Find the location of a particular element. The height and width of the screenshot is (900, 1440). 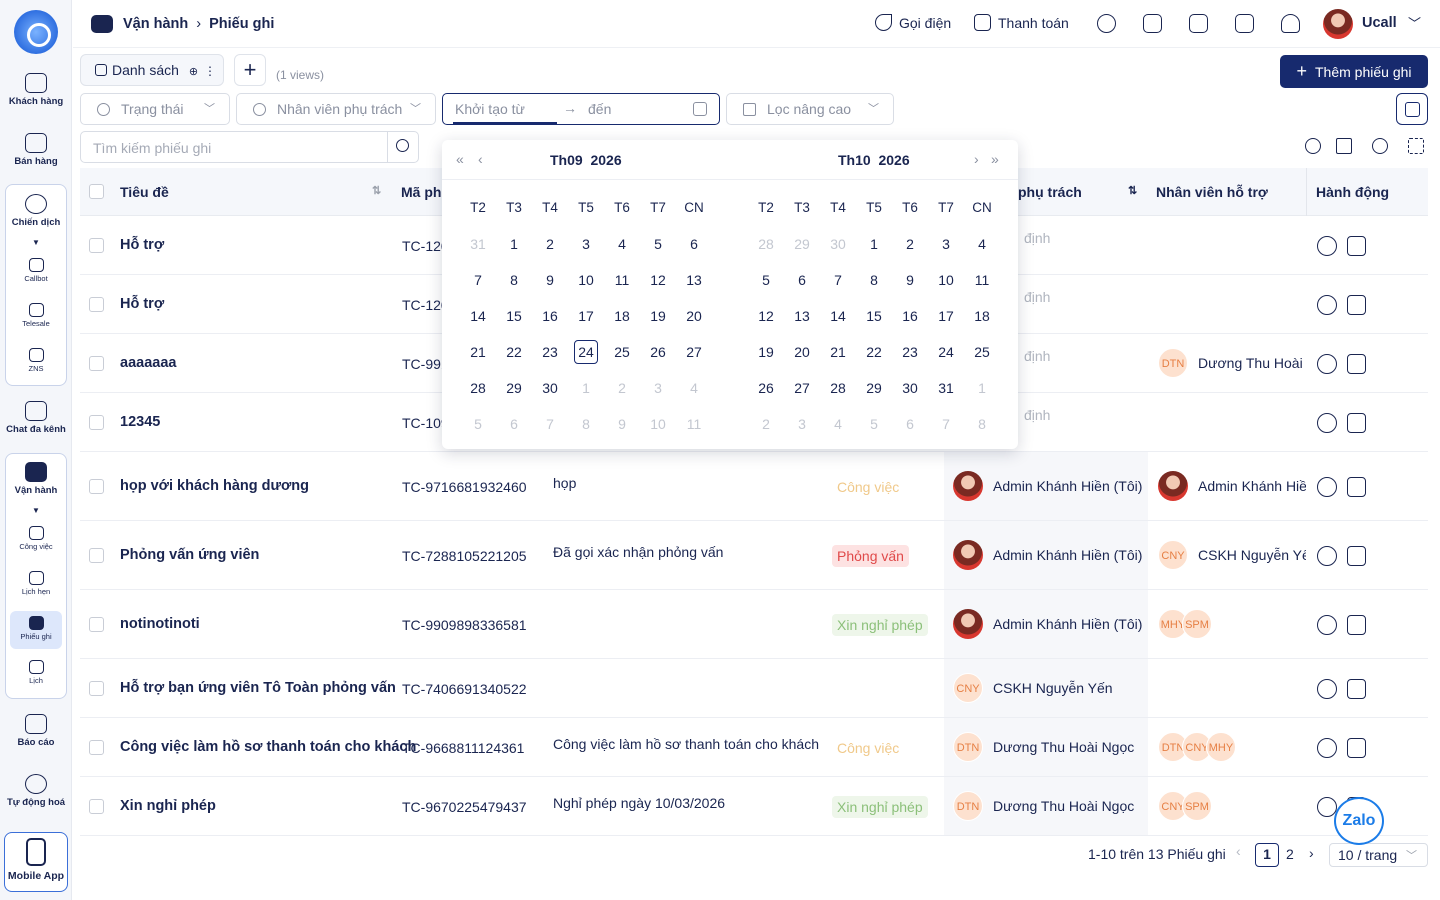

row-title: Hỗ trợ is located at coordinates (142, 304).